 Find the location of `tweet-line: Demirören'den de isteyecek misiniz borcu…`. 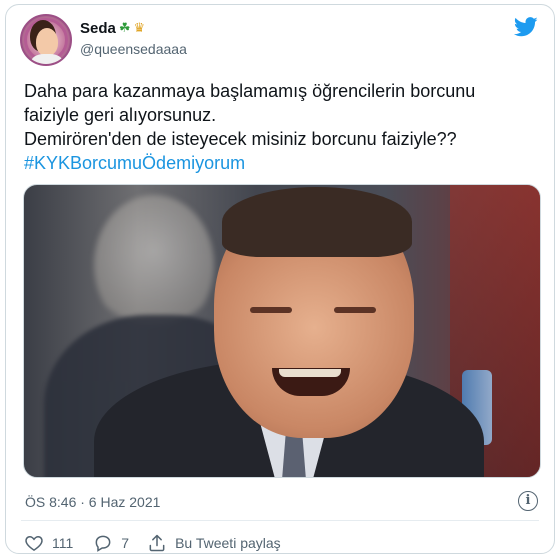

tweet-line: Demirören'den de isteyecek misiniz borcu… is located at coordinates (240, 139).